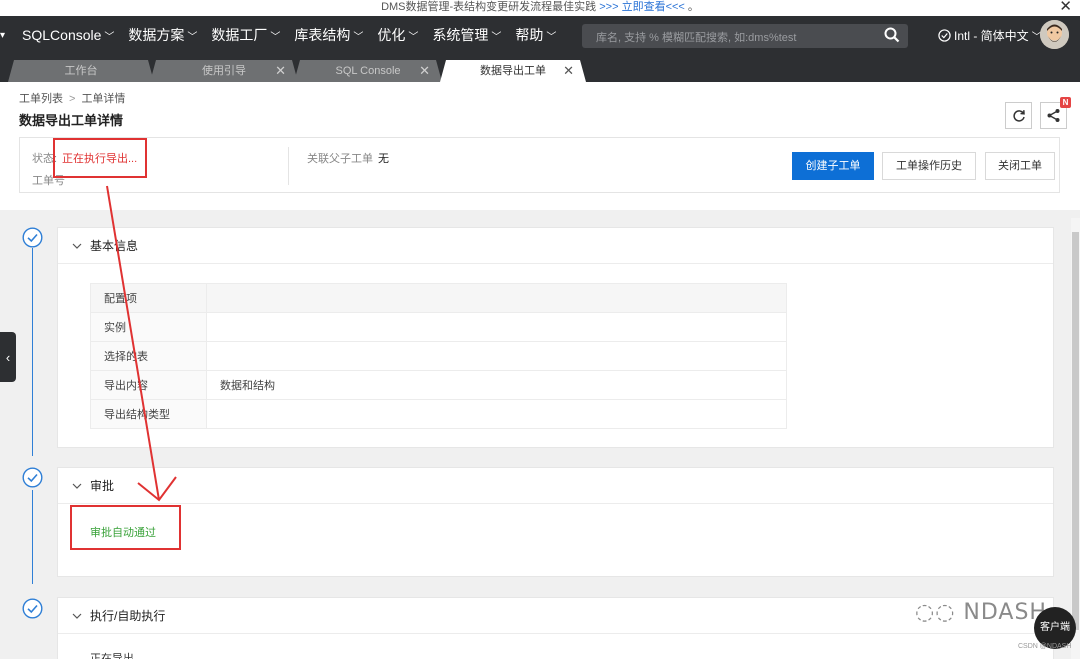 This screenshot has height=659, width=1080. I want to click on nav-item-data-solution: 数据方案 ﹀, so click(162, 35).